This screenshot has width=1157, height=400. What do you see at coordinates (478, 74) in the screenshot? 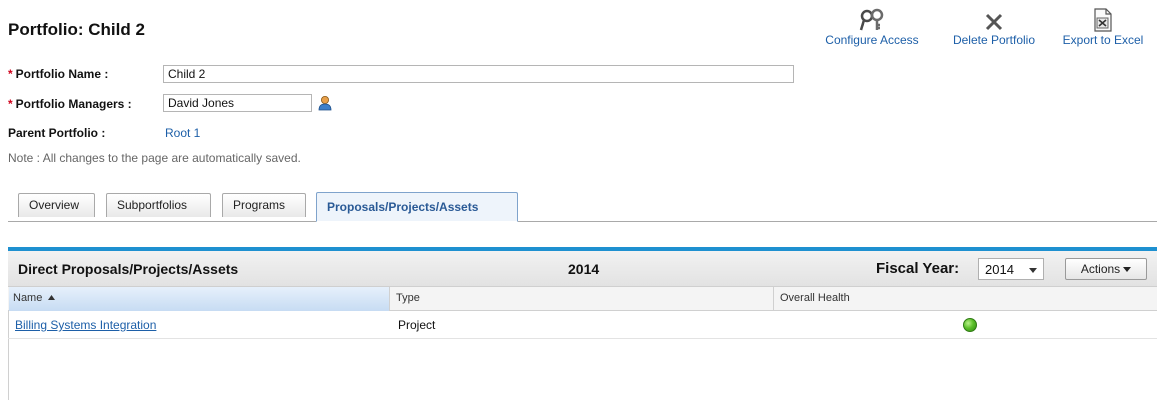
I see `portfolio-name-input` at bounding box center [478, 74].